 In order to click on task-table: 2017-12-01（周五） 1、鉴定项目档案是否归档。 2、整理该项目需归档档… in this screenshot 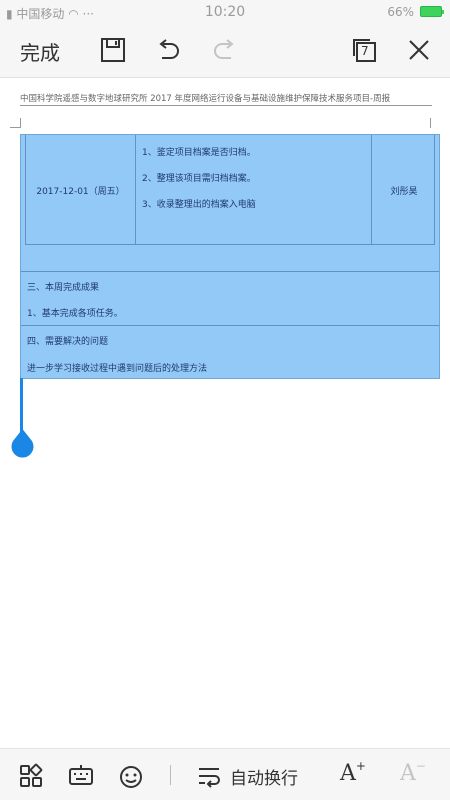, I will do `click(230, 190)`.